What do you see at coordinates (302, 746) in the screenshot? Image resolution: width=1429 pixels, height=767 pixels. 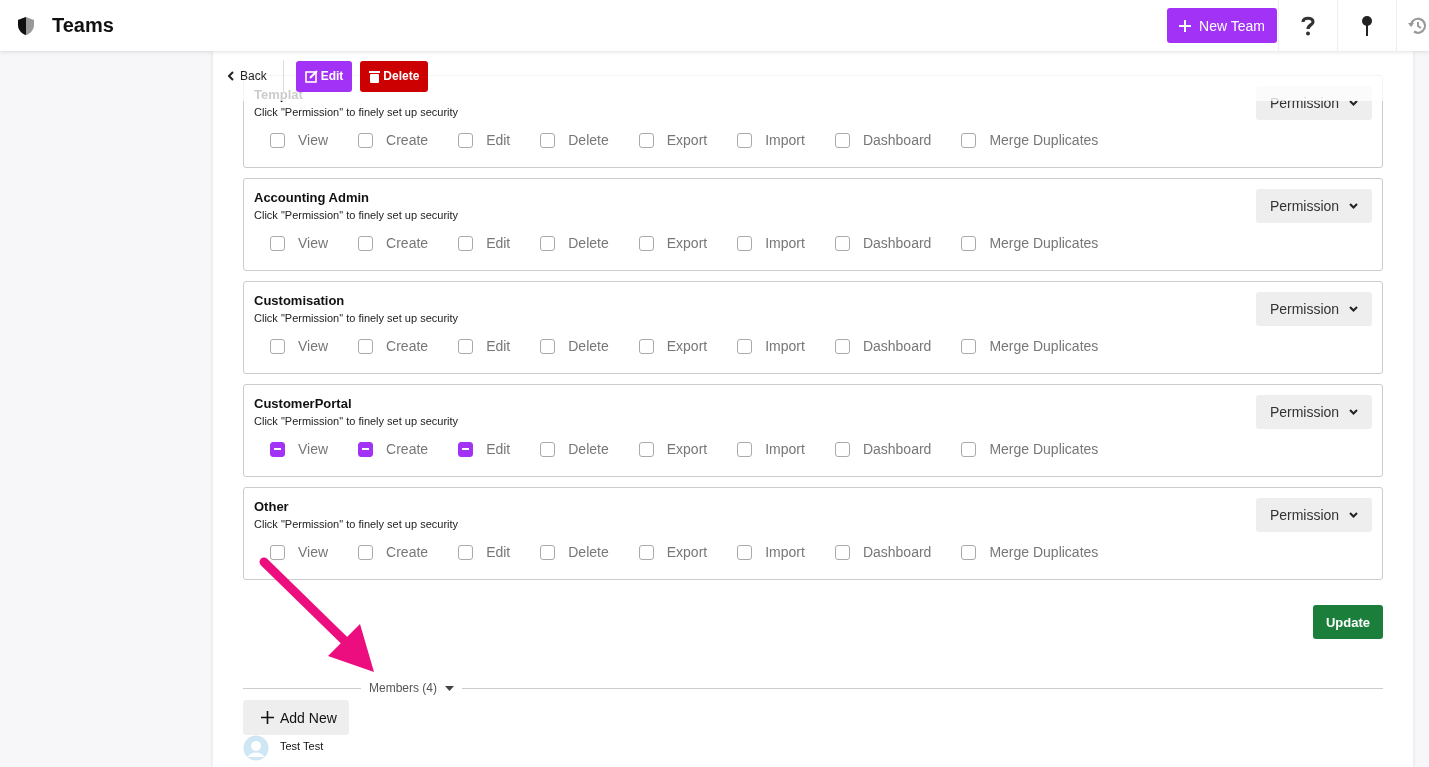 I see `member-name: Test Test` at bounding box center [302, 746].